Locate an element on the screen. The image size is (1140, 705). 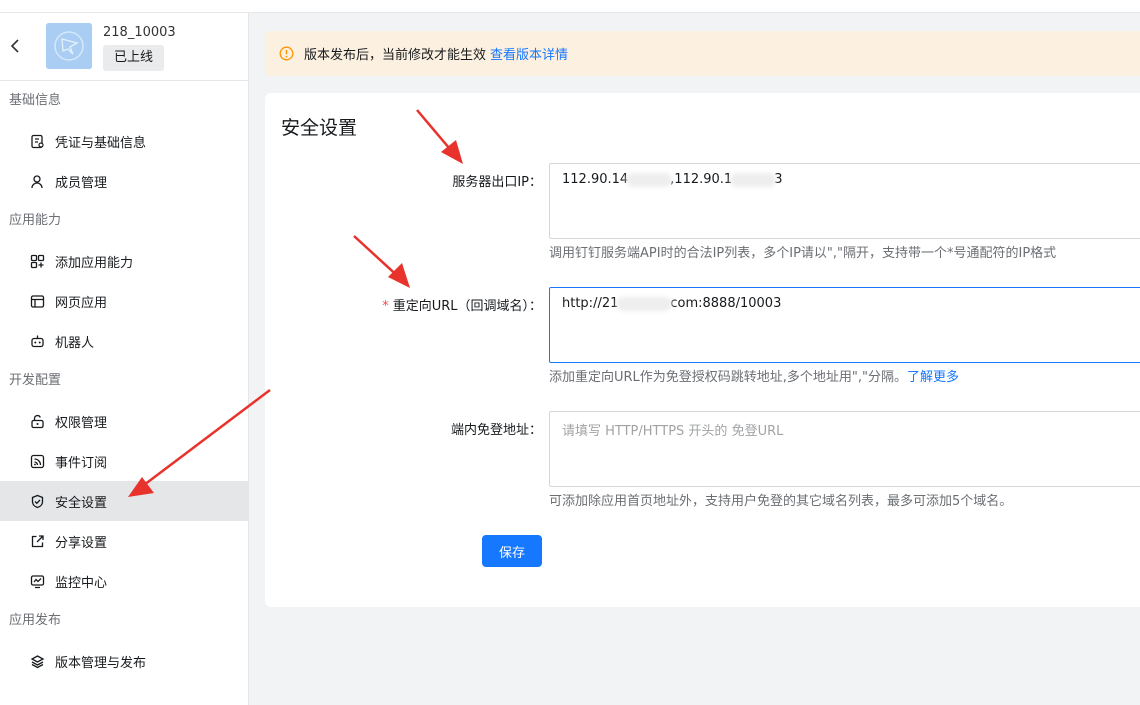
sso-url-textarea: 请填写 HTTP/HTTPS 开头的 免登URL is located at coordinates (844, 449).